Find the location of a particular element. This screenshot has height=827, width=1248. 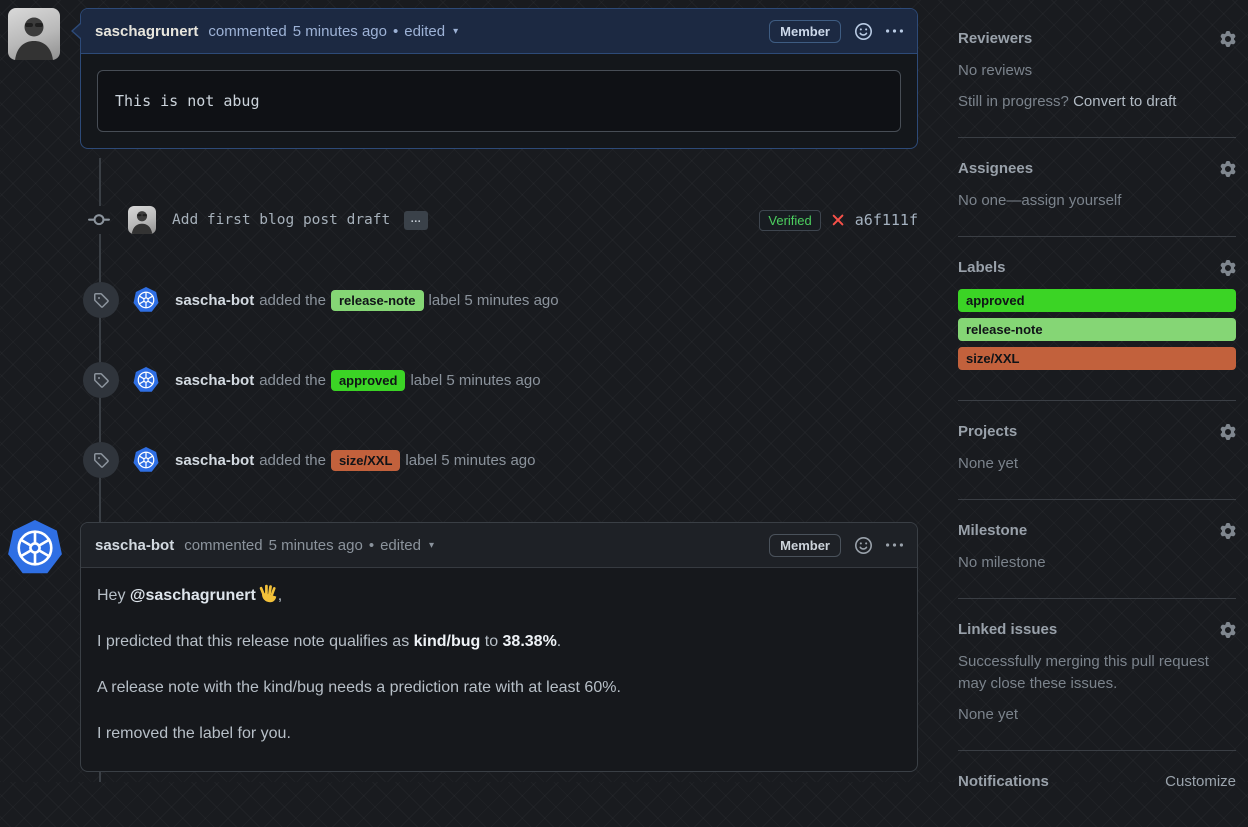

paragraph-greeting: Hey @saschagrunert, is located at coordinates (499, 596).